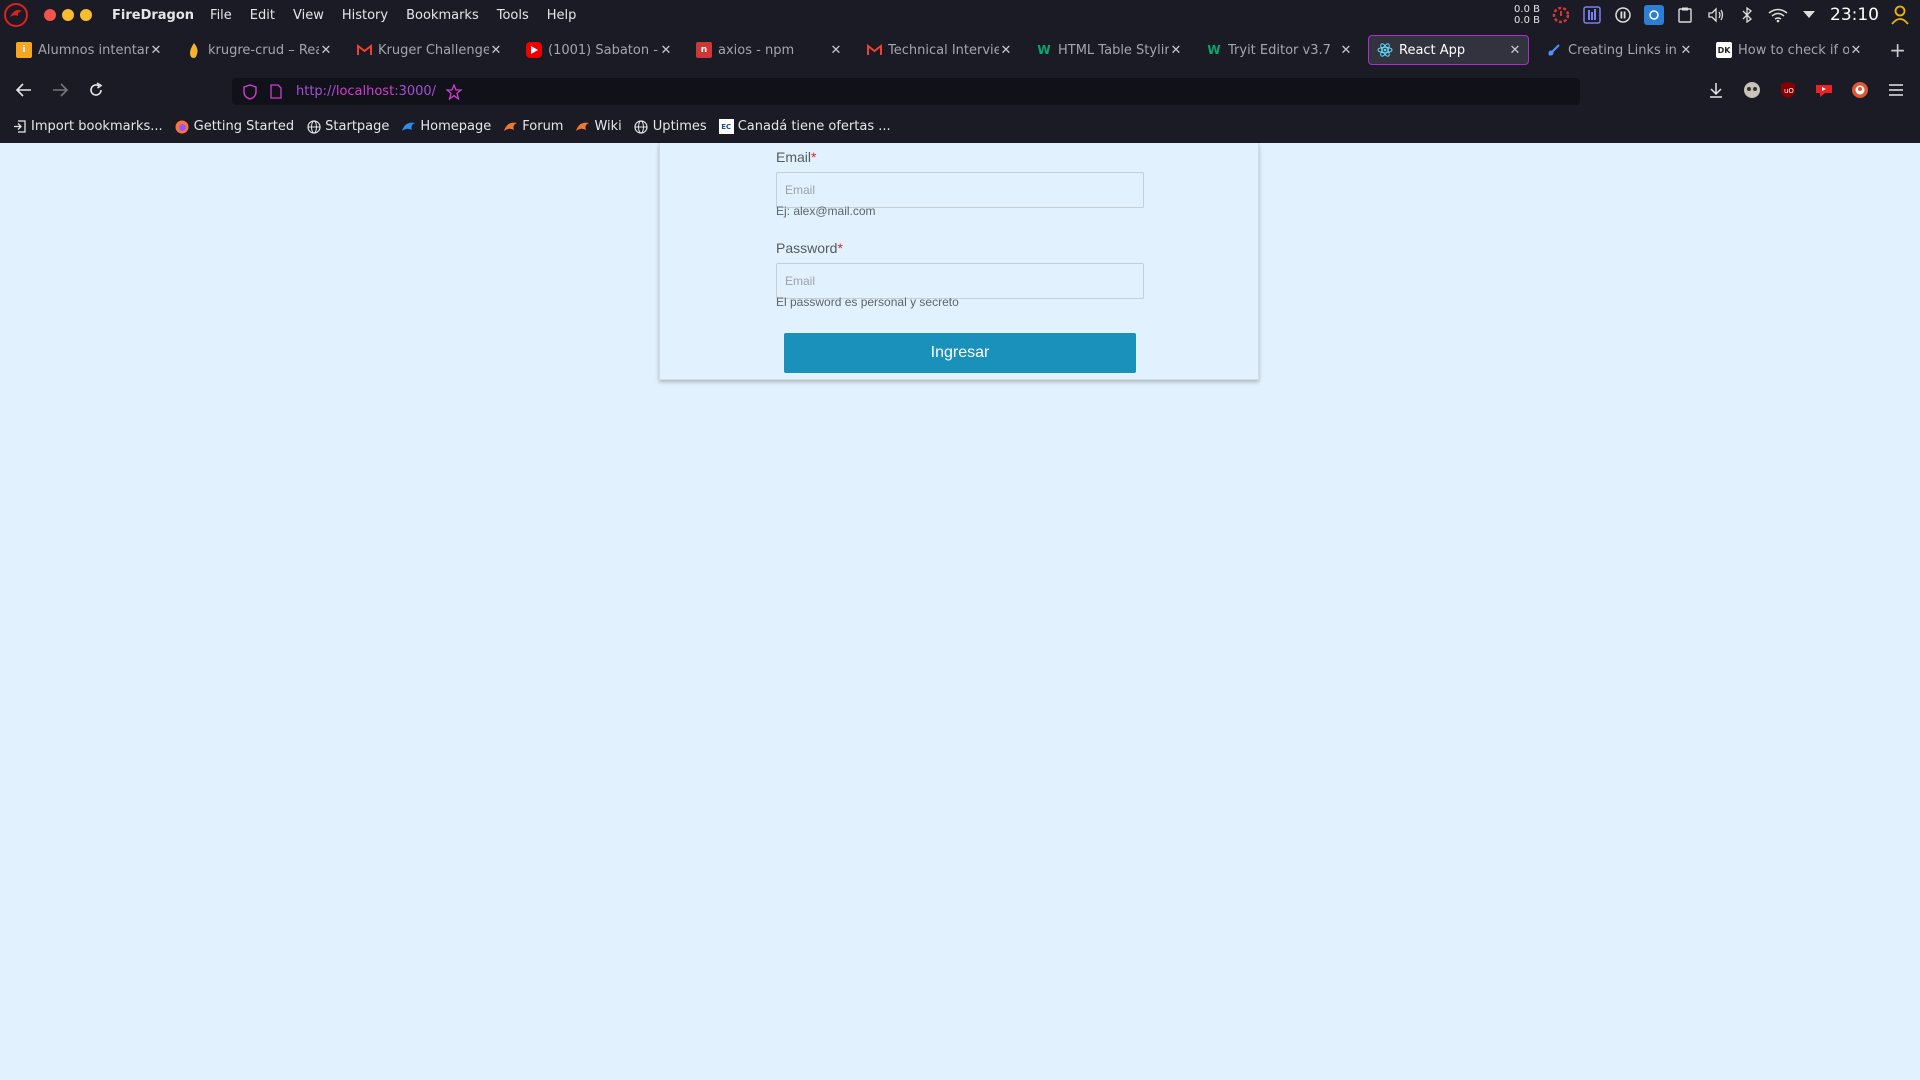 The width and height of the screenshot is (1920, 1080). I want to click on tab-krugre-crud: krugre-crud – Real ✕, so click(258, 50).